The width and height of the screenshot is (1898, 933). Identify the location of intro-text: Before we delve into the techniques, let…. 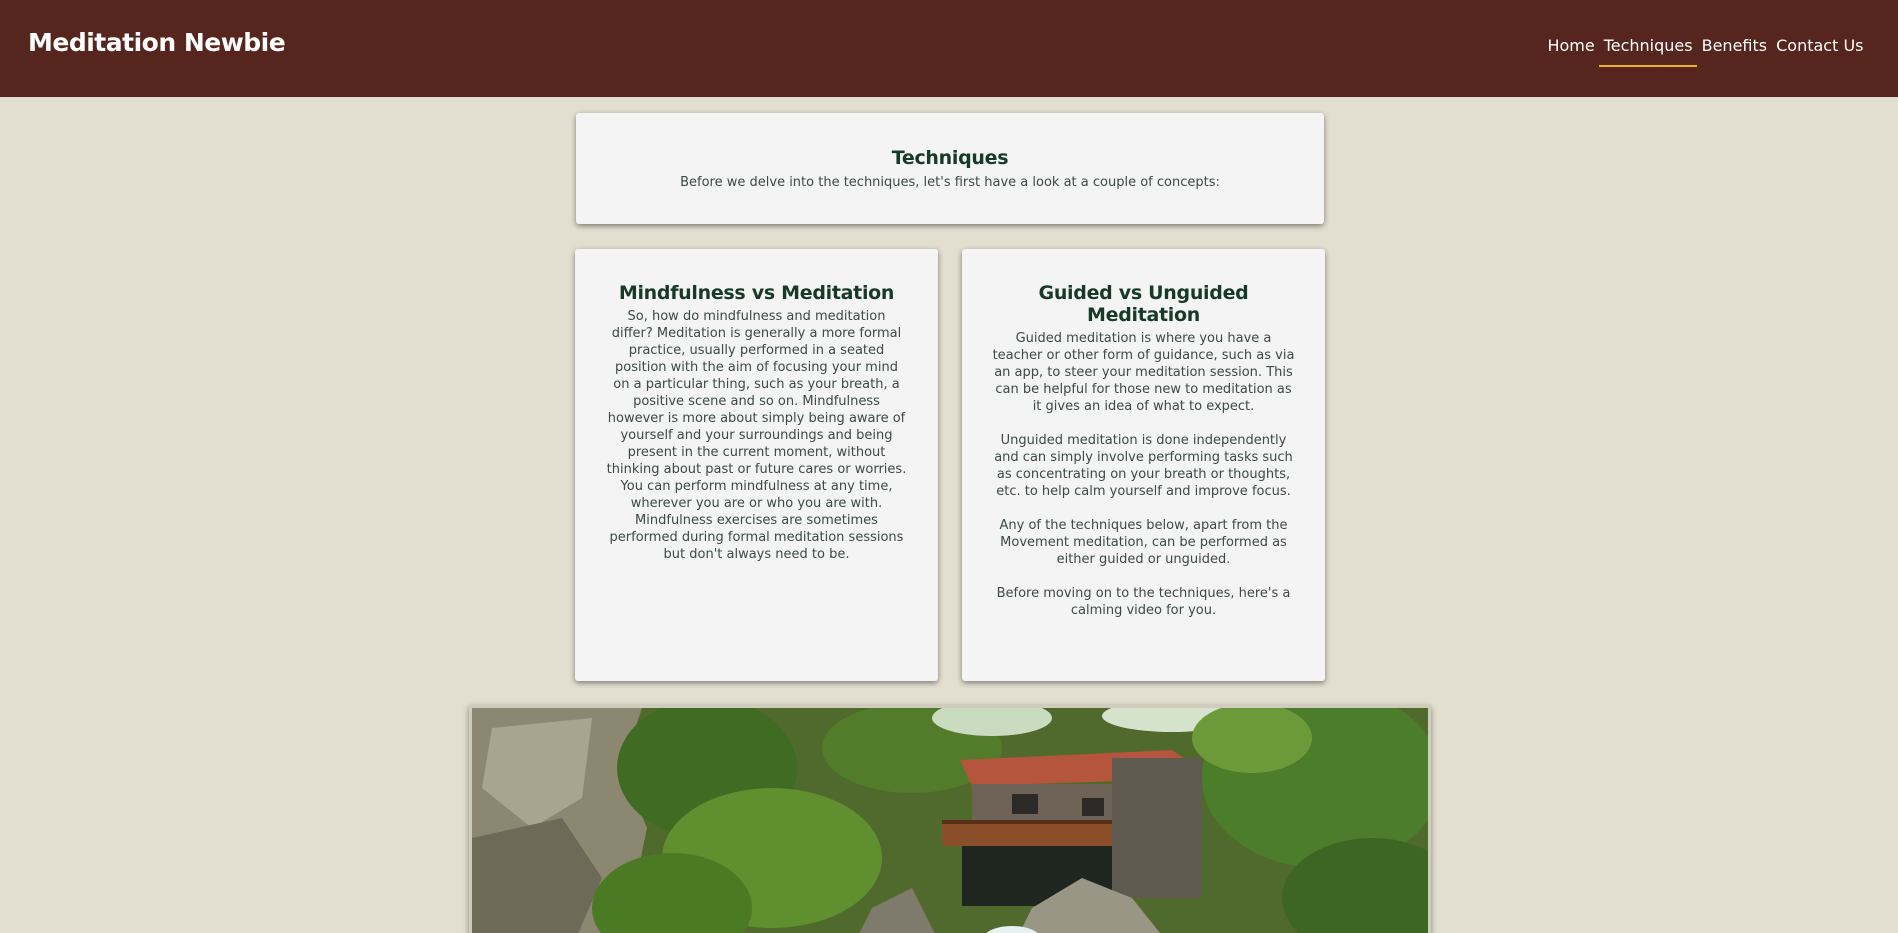
(950, 182).